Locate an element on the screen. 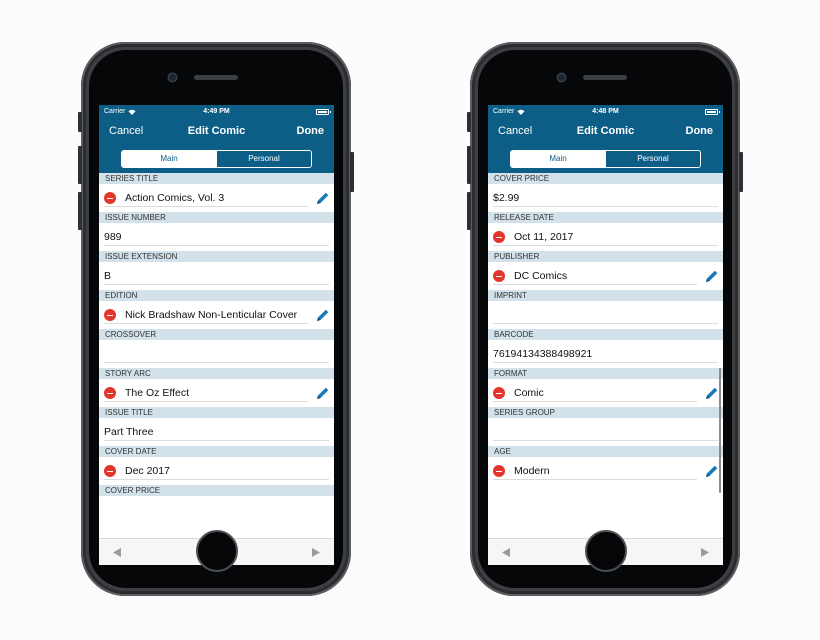 The image size is (820, 640). field-value: Action Comics, Vol. 3 is located at coordinates (175, 198).